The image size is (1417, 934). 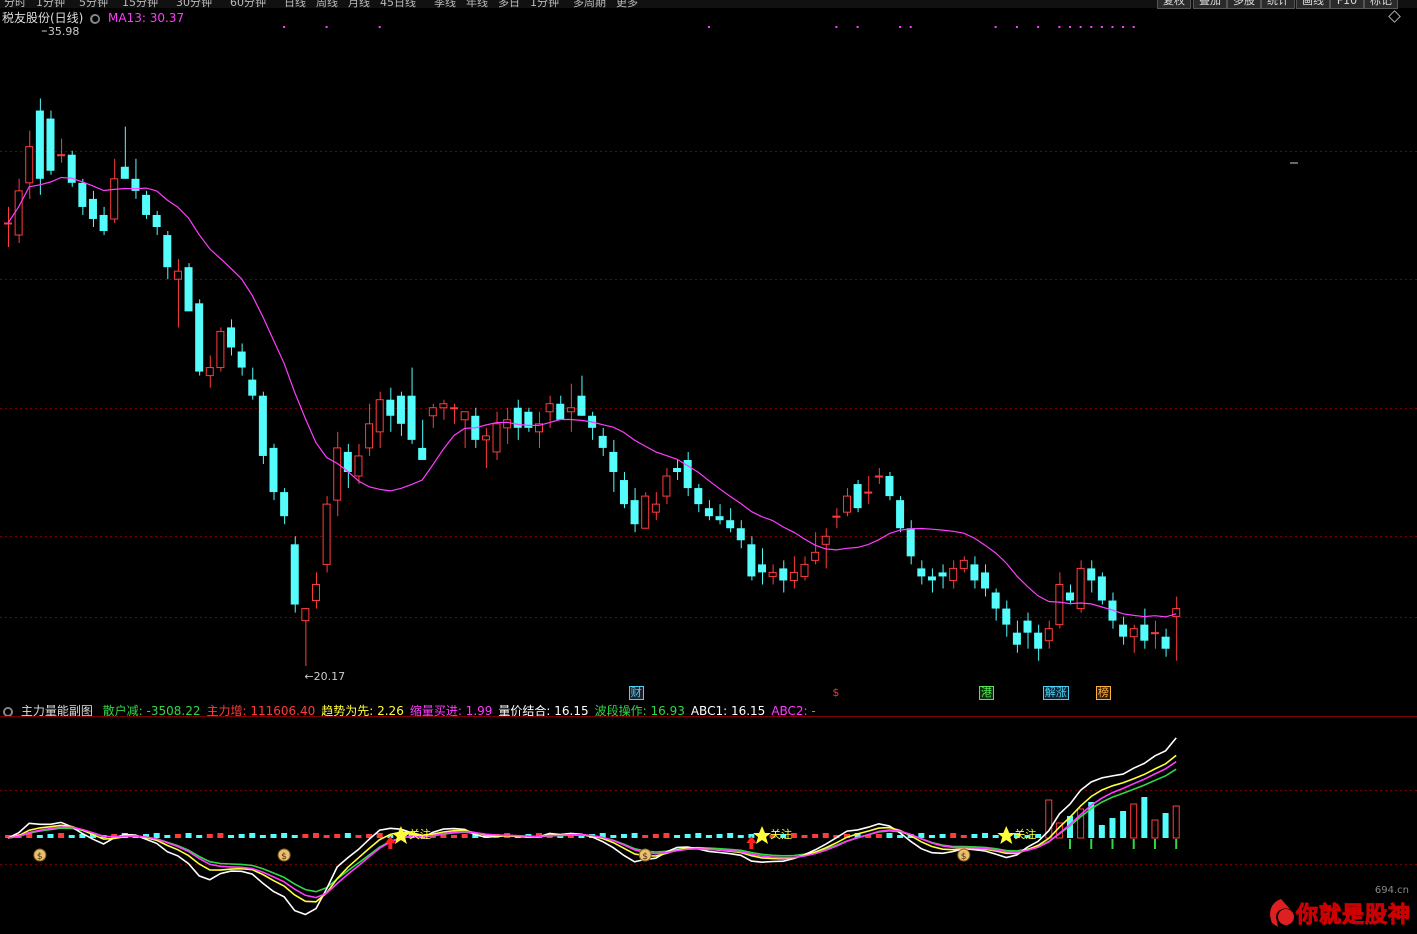 What do you see at coordinates (751, 842) in the screenshot?
I see `up-arrow-icon` at bounding box center [751, 842].